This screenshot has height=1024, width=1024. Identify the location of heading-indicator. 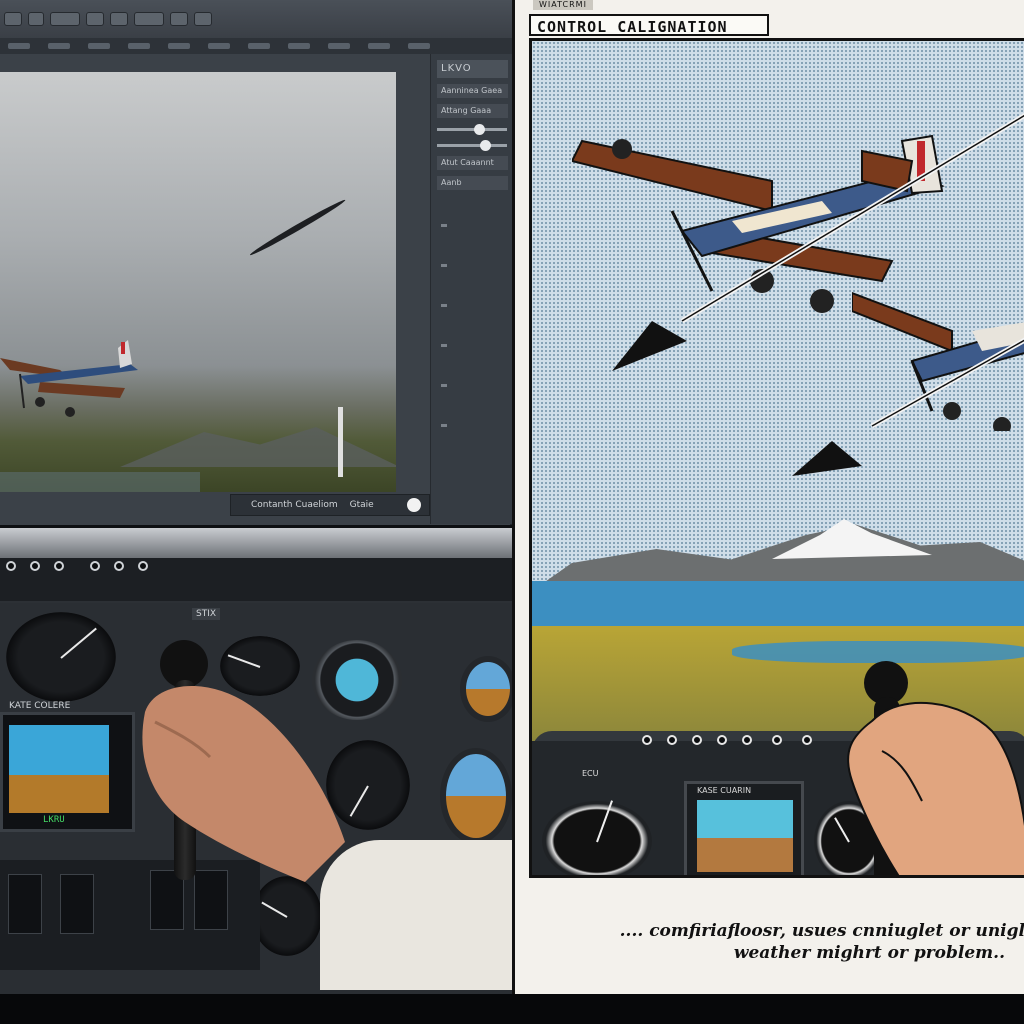
(476, 796).